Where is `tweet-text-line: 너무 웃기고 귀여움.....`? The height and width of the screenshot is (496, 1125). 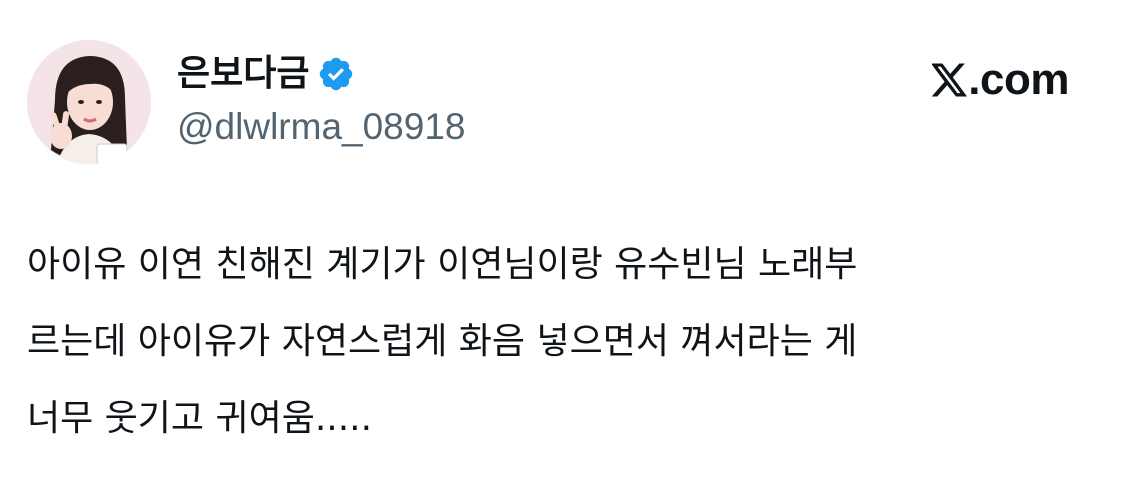 tweet-text-line: 너무 웃기고 귀여움..... is located at coordinates (200, 418).